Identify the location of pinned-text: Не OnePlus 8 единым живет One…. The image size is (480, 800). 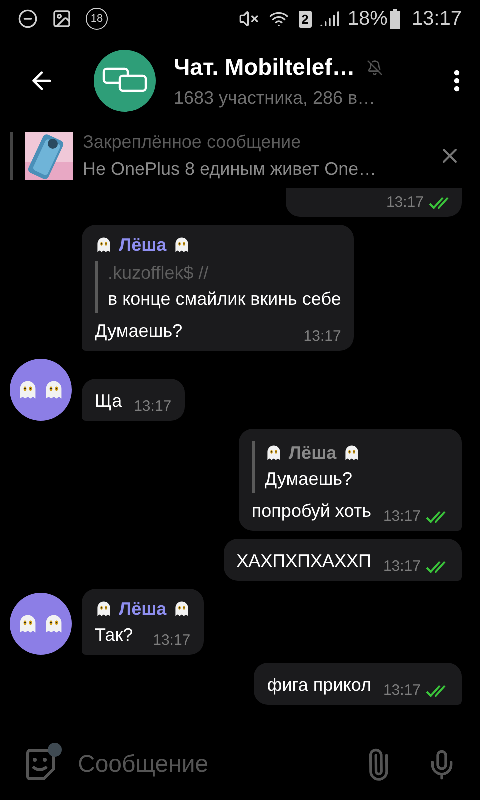
(230, 169).